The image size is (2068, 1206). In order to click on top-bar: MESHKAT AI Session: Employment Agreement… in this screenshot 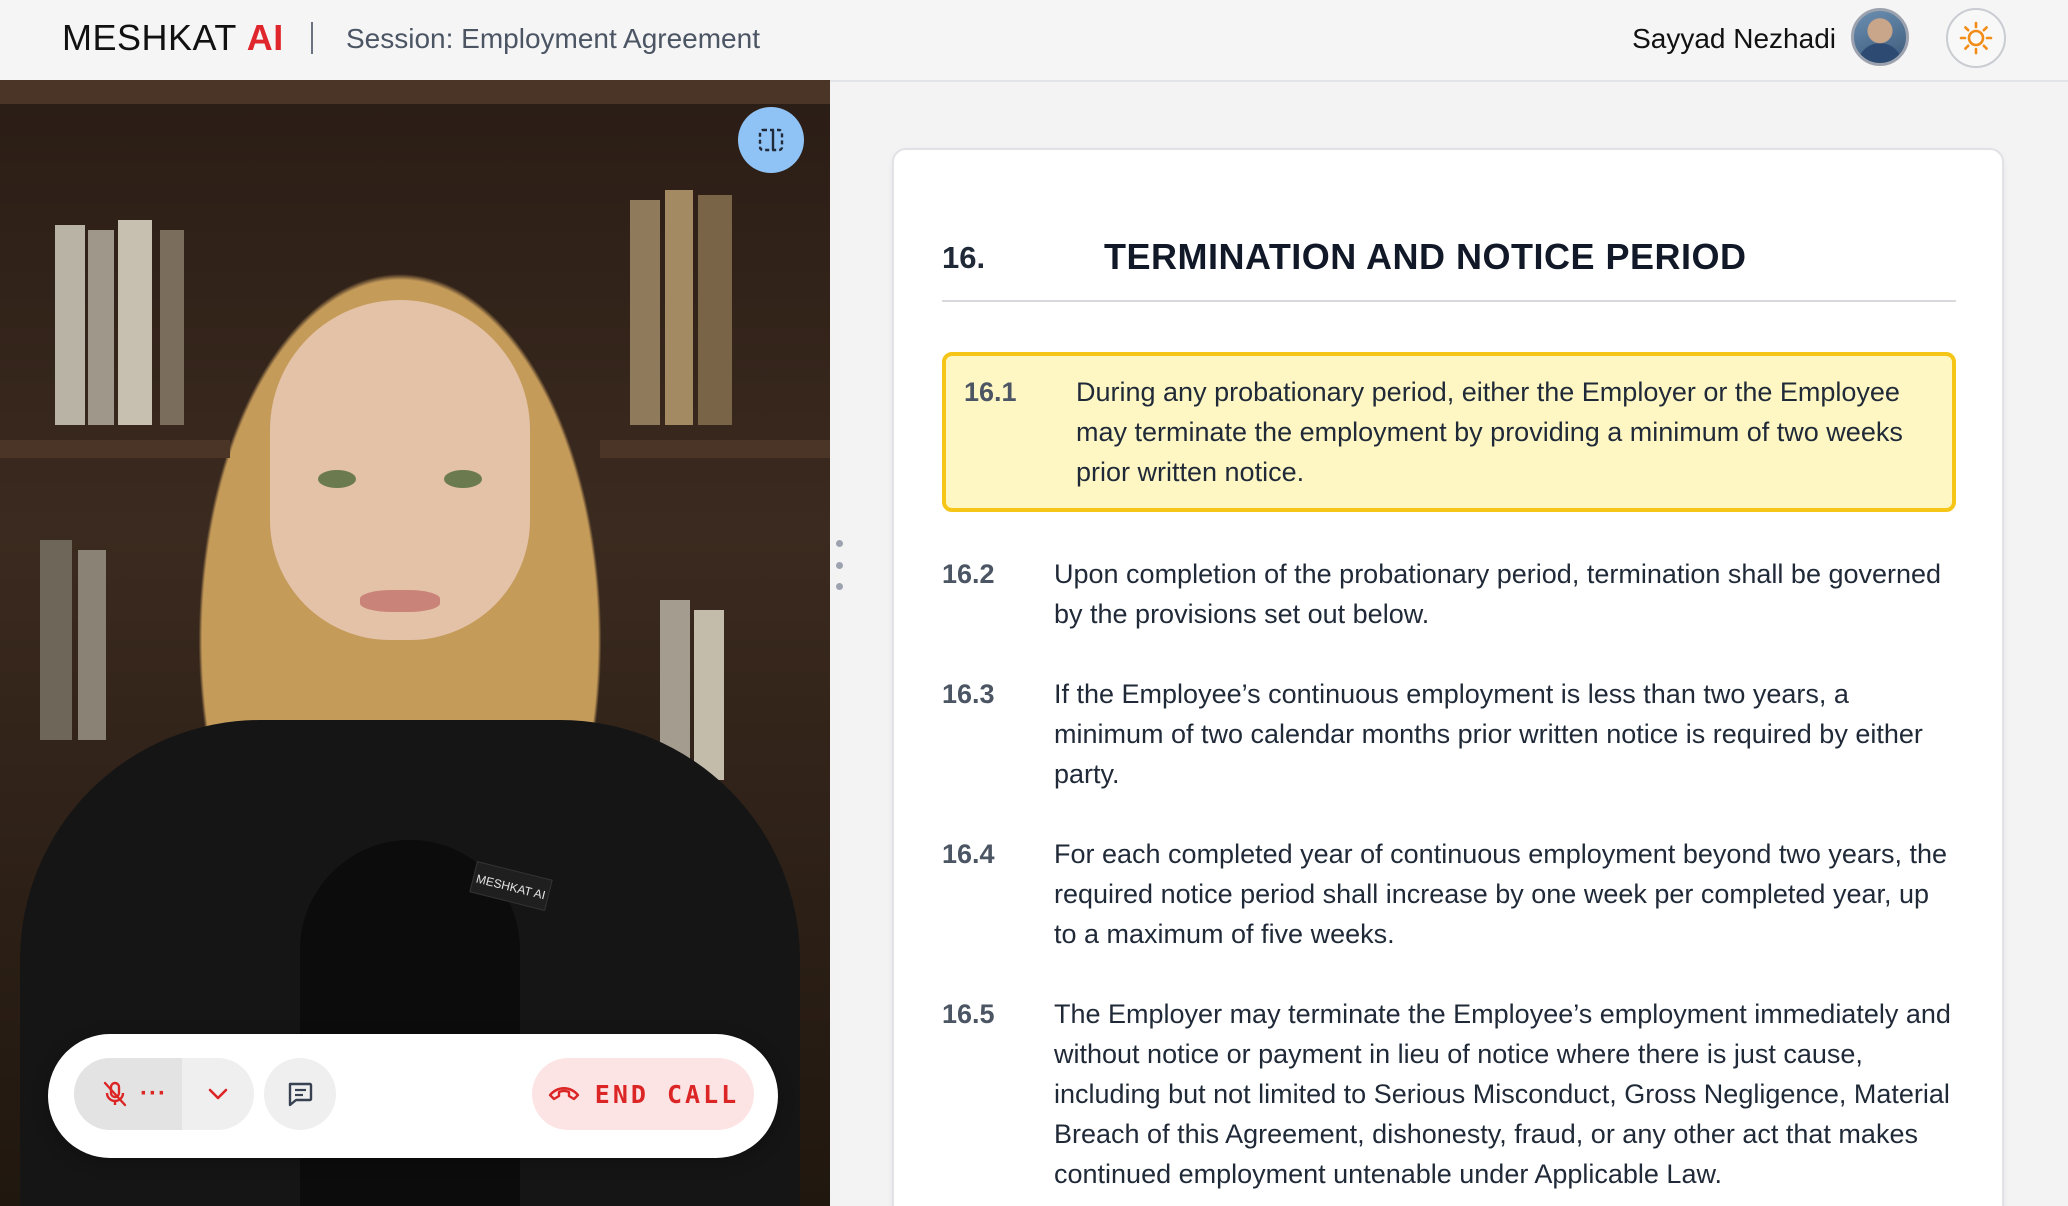, I will do `click(1034, 41)`.